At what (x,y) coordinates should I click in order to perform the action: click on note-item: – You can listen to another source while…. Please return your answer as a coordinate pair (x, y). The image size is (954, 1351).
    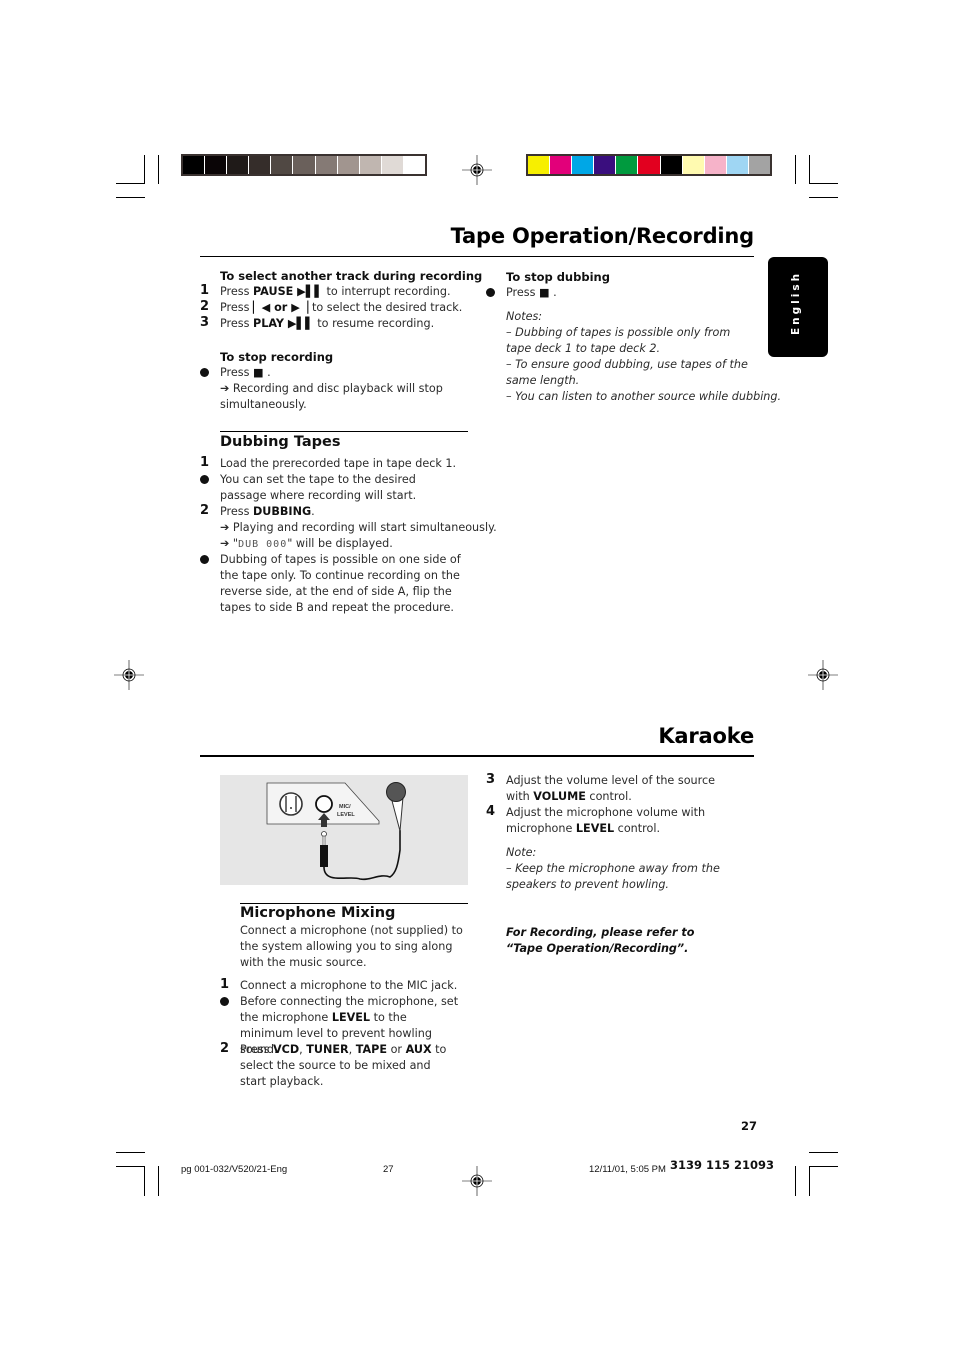
    Looking at the image, I should click on (644, 396).